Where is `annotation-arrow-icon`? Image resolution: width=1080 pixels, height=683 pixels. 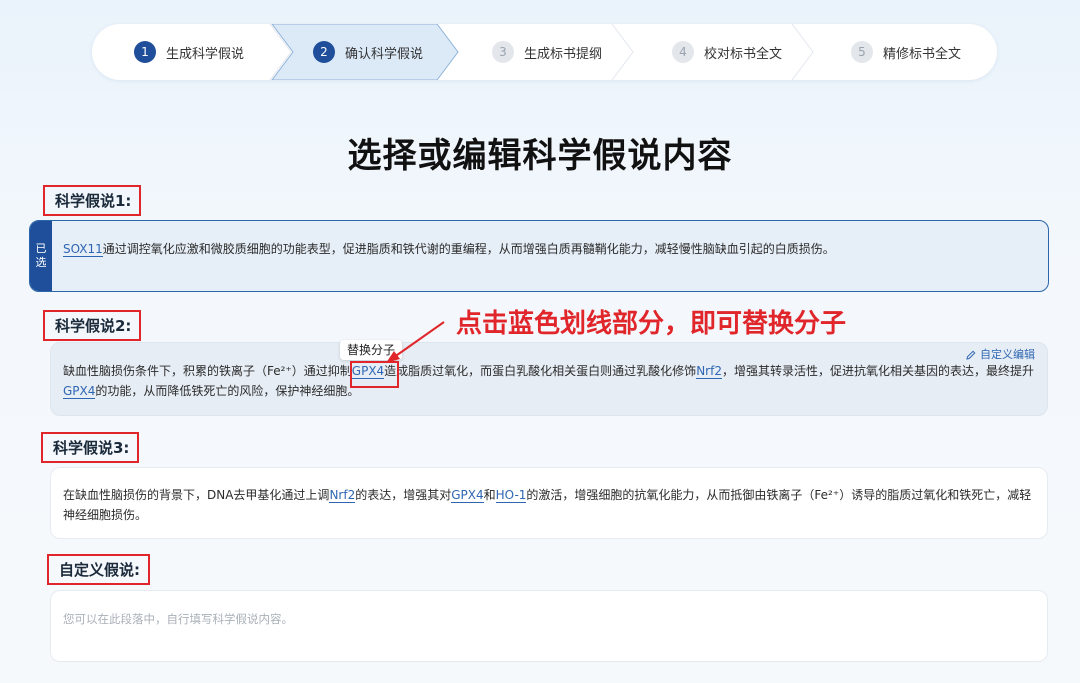
annotation-arrow-icon is located at coordinates (415, 342).